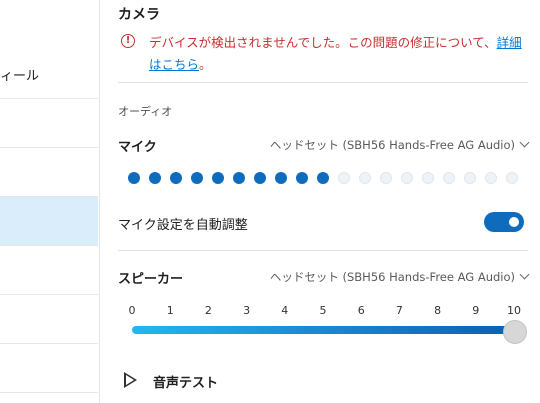 This screenshot has width=540, height=403. I want to click on auto-adjust-mic-label: マイク設定を自動調整, so click(183, 225).